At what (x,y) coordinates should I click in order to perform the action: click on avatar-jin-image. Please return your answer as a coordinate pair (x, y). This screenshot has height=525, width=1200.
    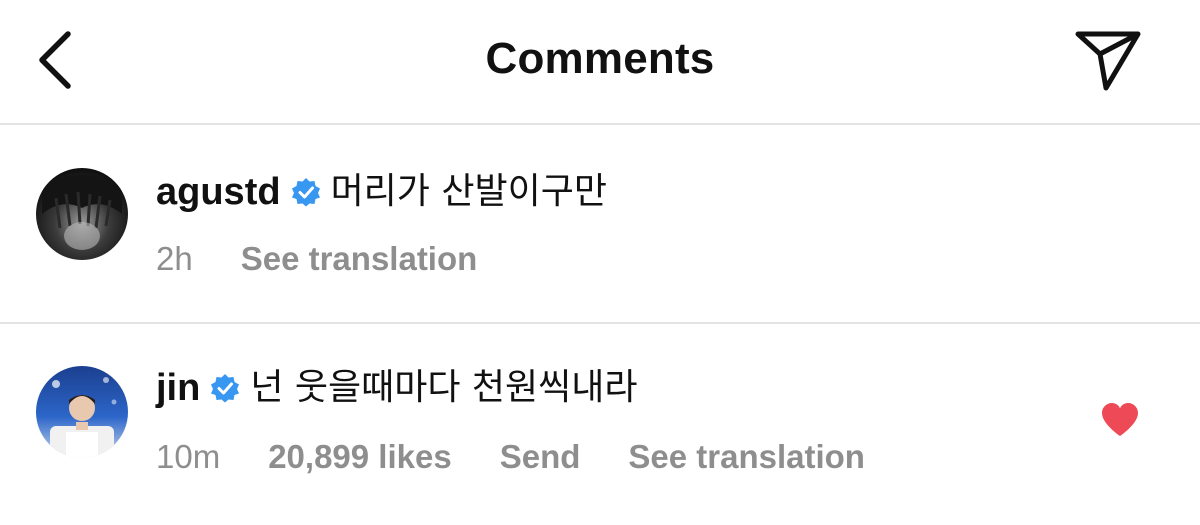
    Looking at the image, I should click on (82, 412).